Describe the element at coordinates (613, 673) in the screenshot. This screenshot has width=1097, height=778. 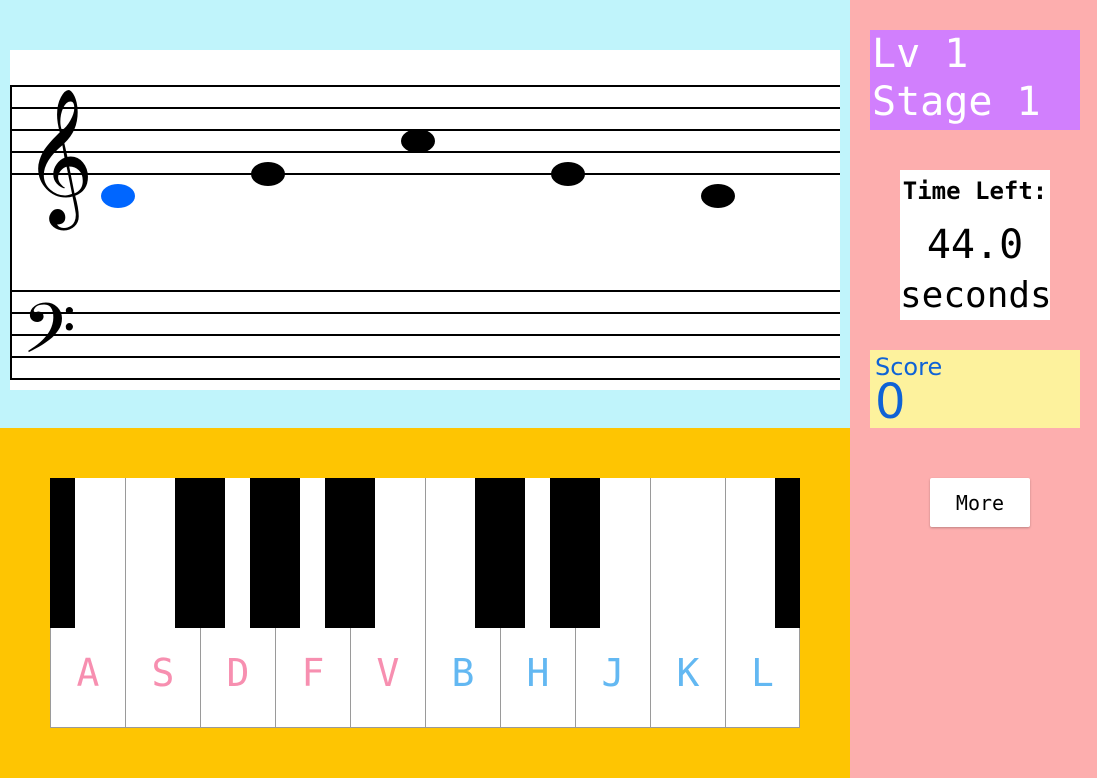
I see `key-letter: J` at that location.